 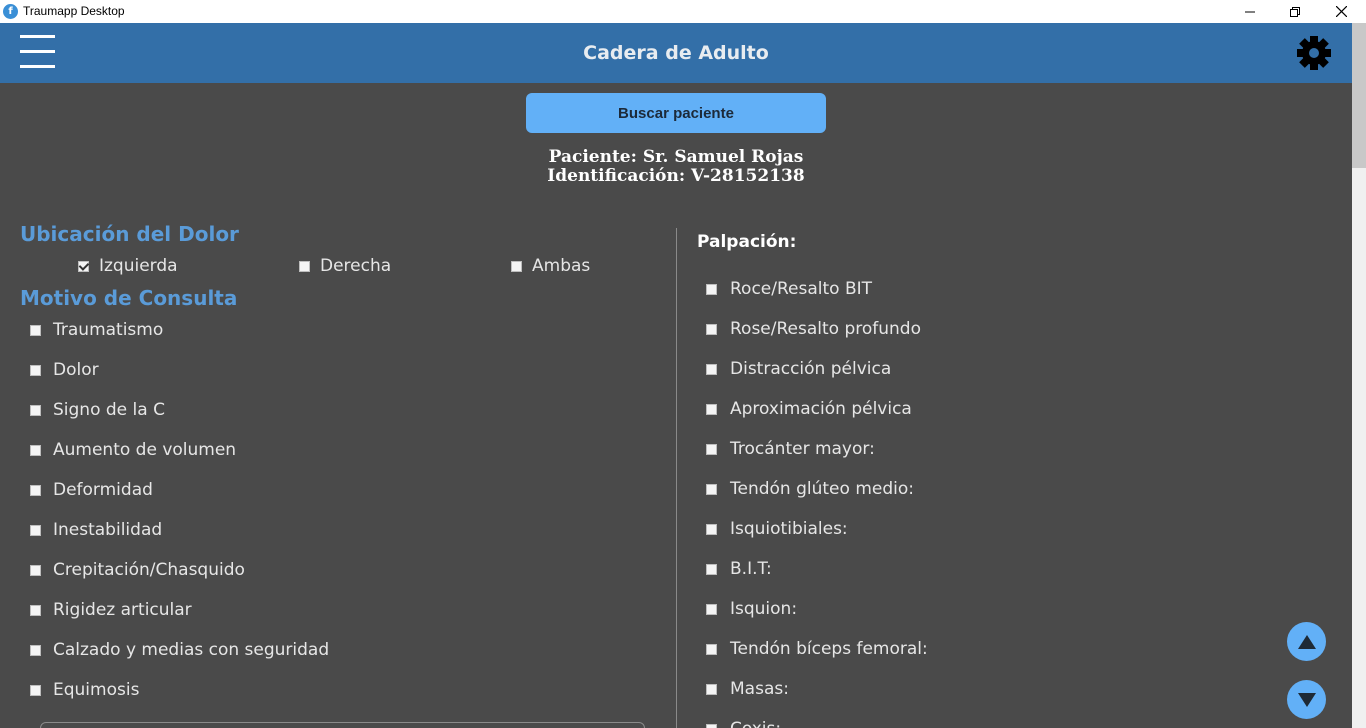 I want to click on scroll-up-button, so click(x=1306, y=641).